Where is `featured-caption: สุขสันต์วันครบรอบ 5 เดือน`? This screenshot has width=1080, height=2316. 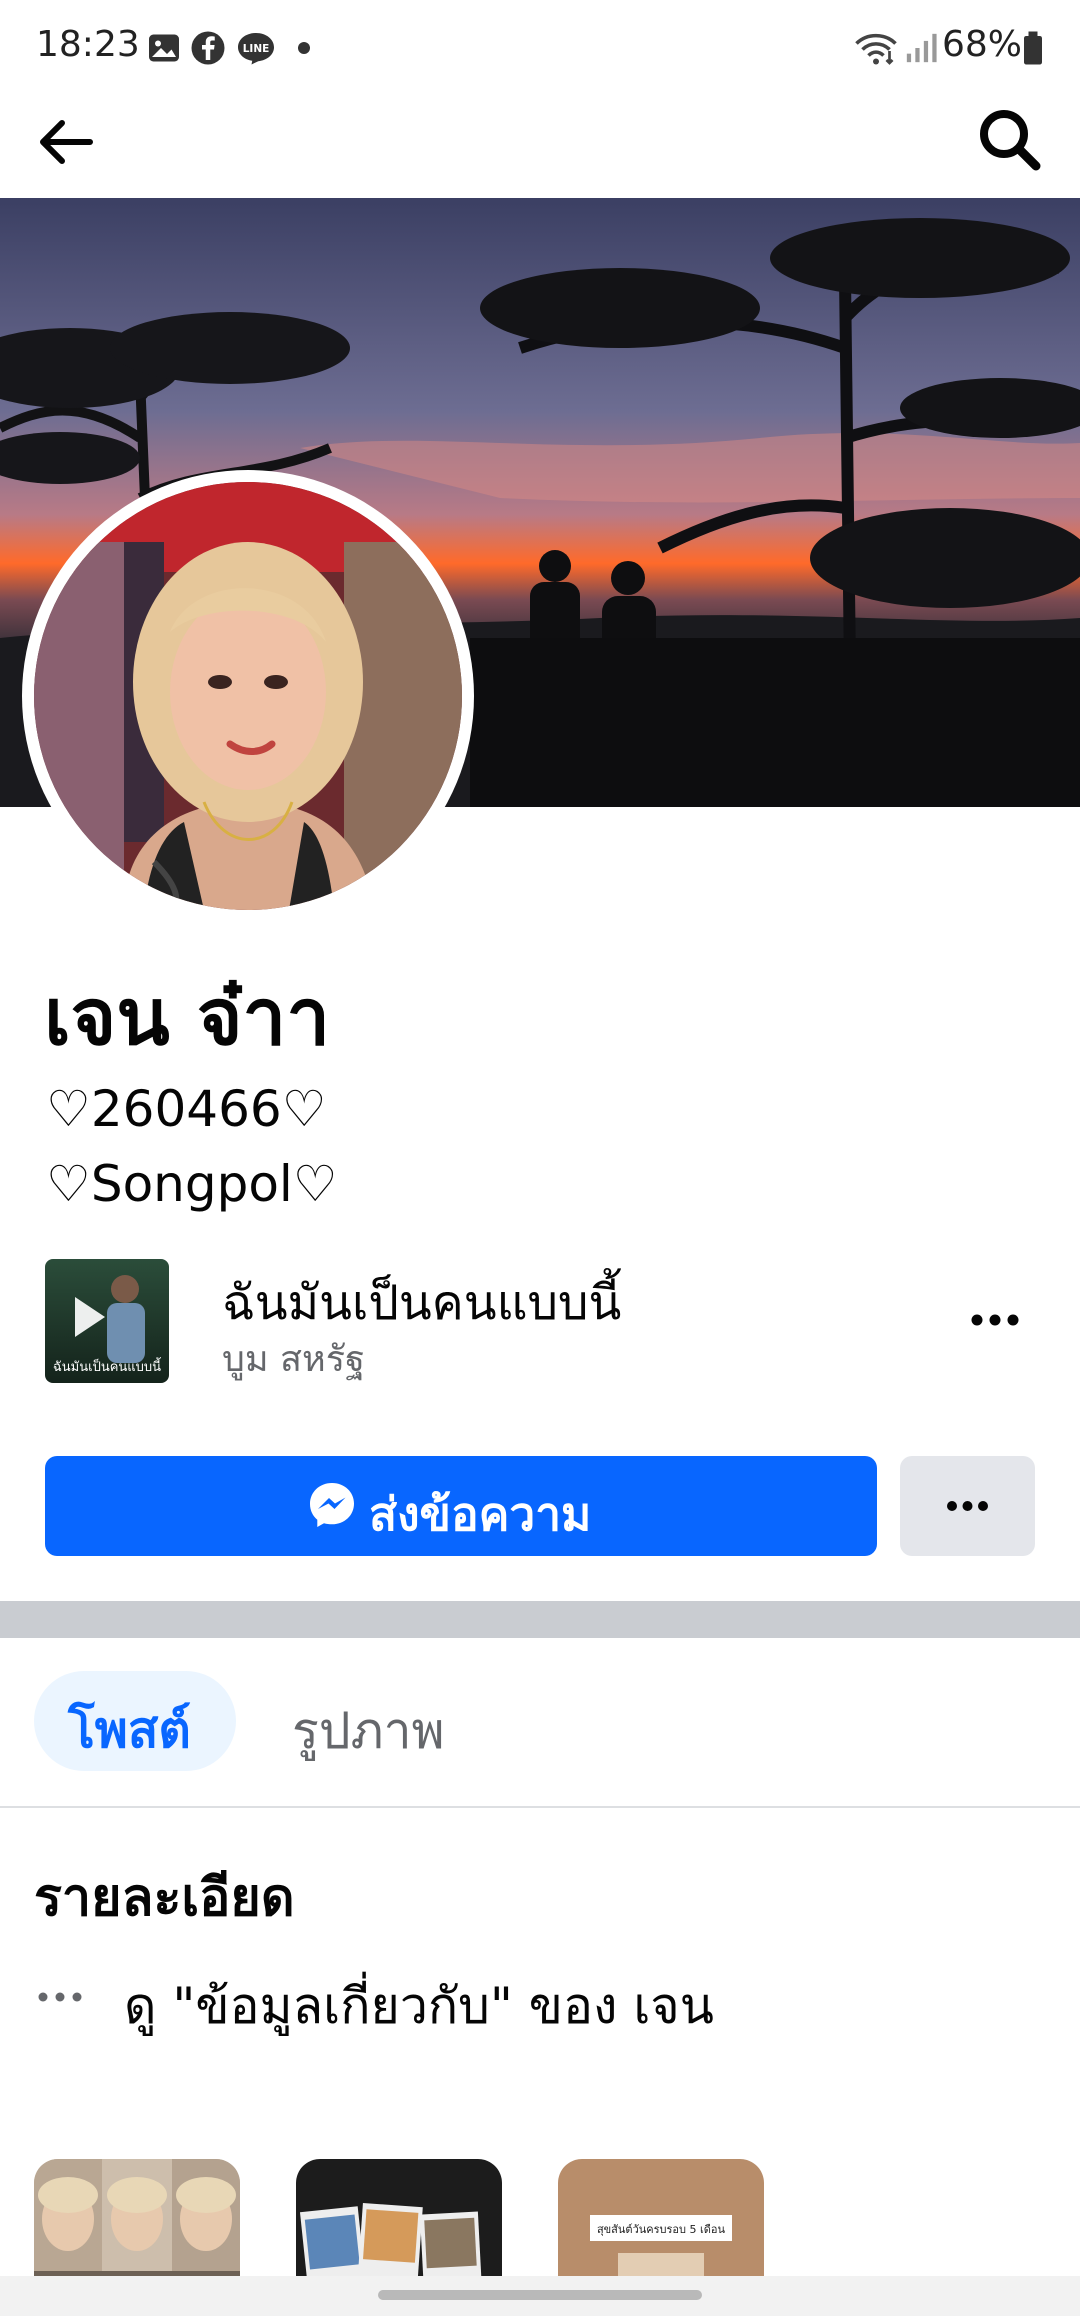
featured-caption: สุขสันต์วันครบรอบ 5 เดือน is located at coordinates (661, 2229).